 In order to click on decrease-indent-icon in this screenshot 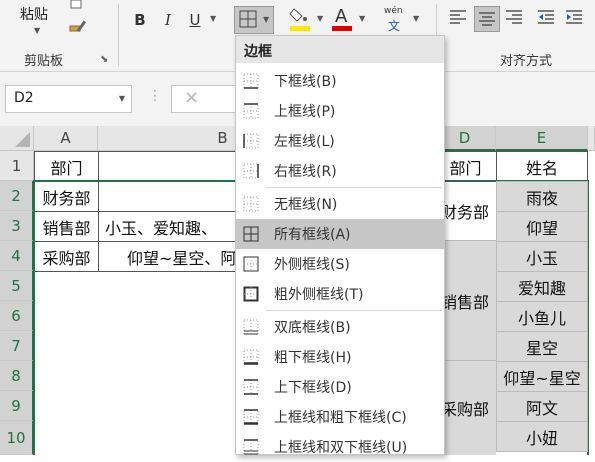, I will do `click(546, 17)`.